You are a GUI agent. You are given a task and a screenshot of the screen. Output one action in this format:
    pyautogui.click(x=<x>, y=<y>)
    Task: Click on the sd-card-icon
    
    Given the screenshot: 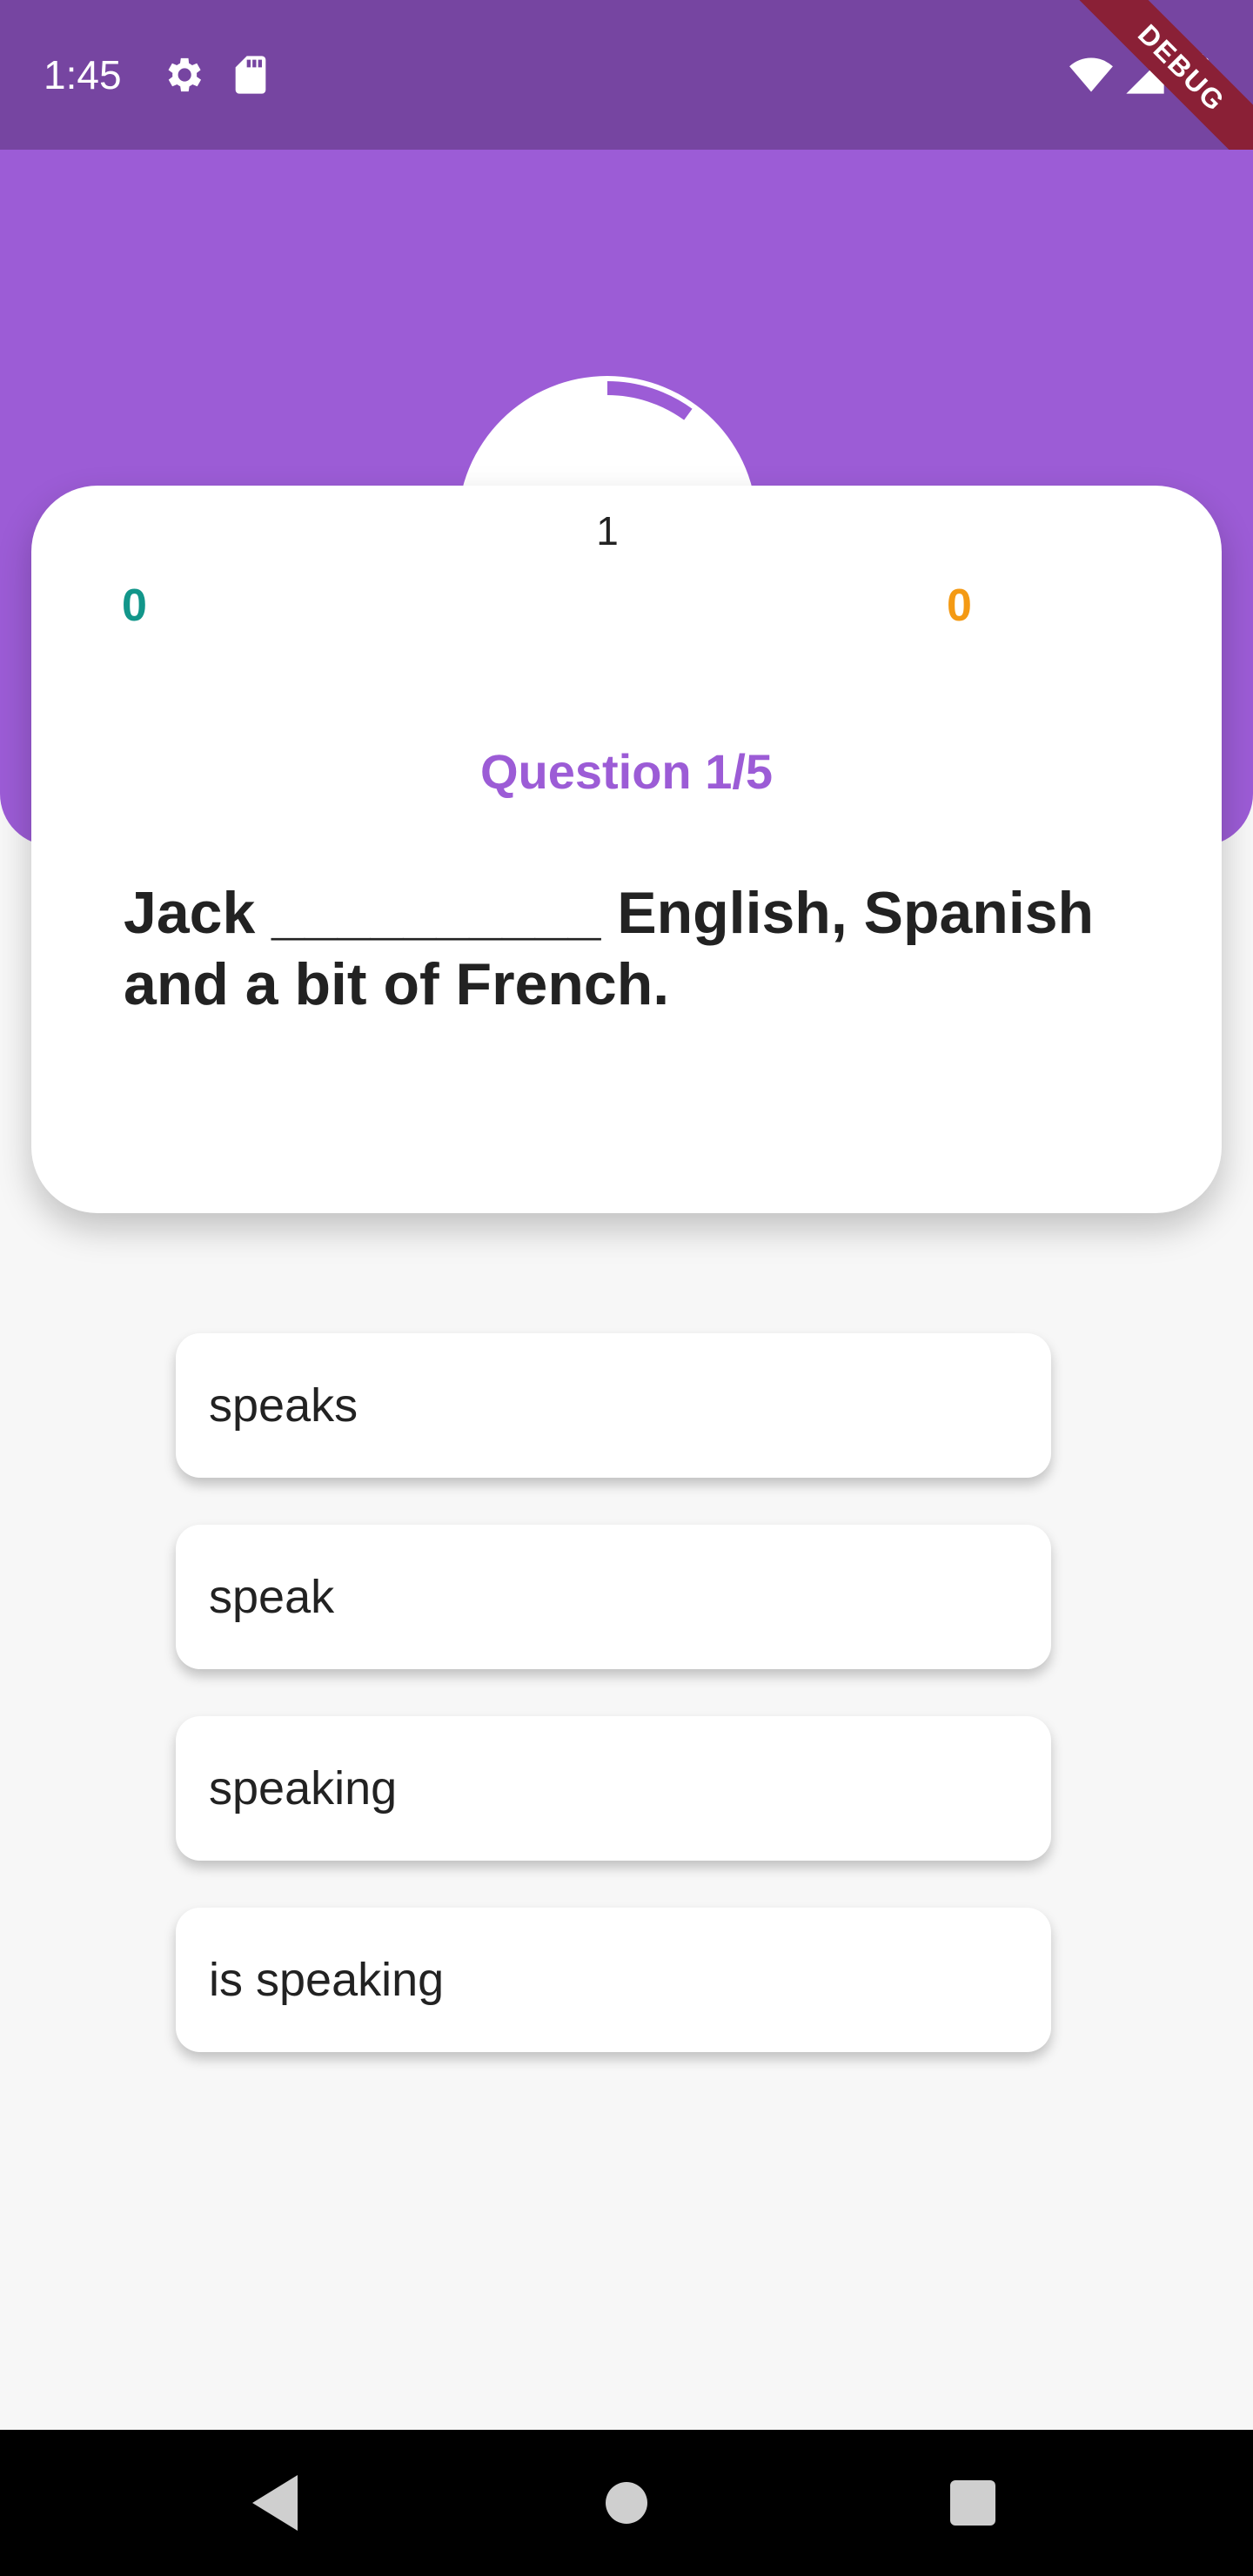 What is the action you would take?
    pyautogui.click(x=250, y=75)
    